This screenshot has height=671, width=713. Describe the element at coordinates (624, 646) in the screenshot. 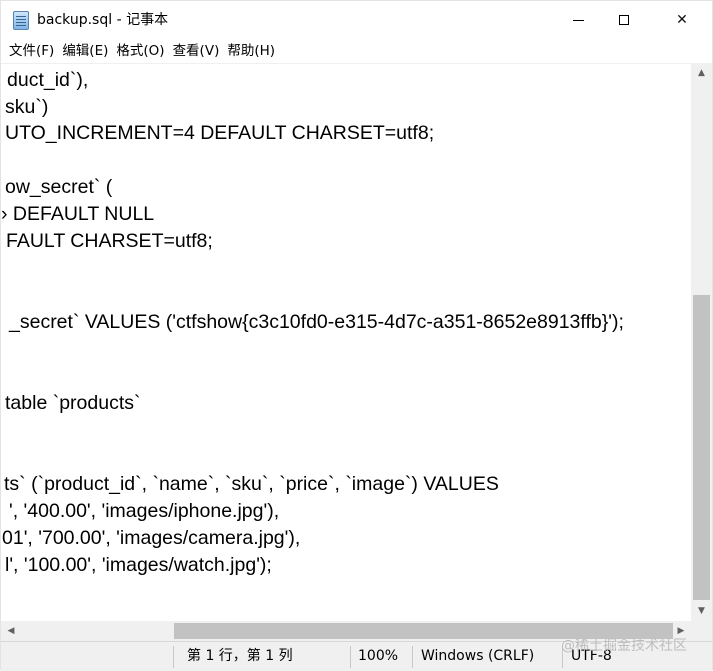

I see `watermark-text: @稀土掘金技术社区` at that location.